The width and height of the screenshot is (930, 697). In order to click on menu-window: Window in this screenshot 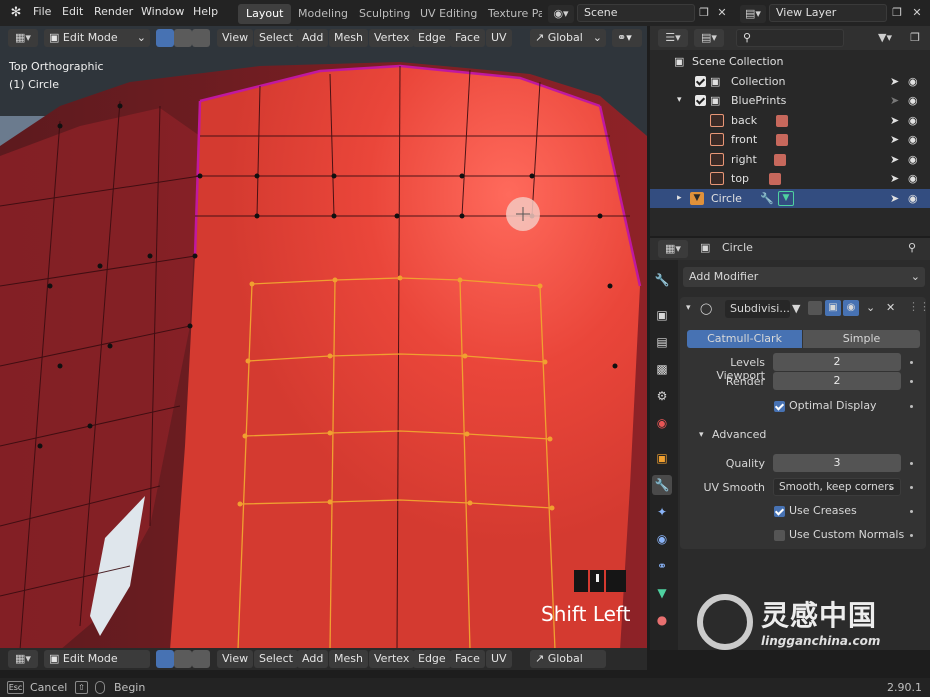, I will do `click(162, 13)`.